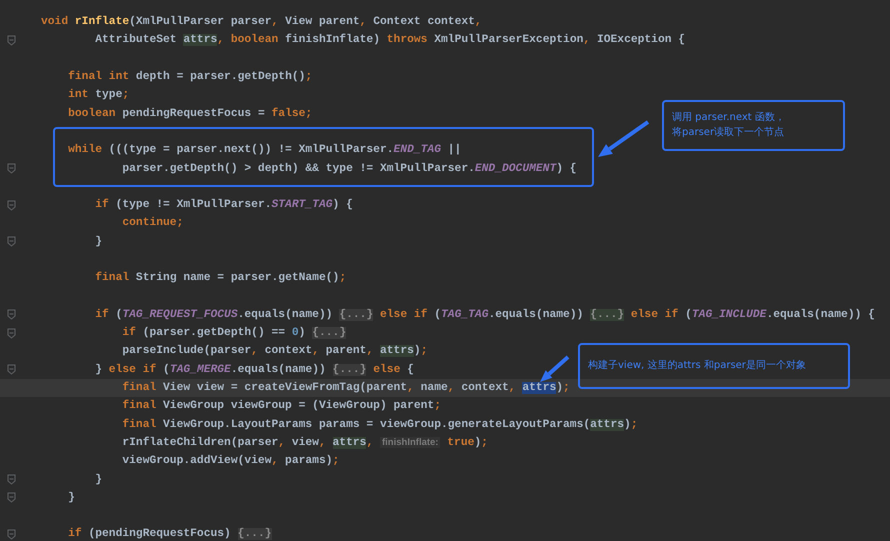 The height and width of the screenshot is (541, 890). Describe the element at coordinates (697, 366) in the screenshot. I see `callout-text: 构建子view, 这里的attrs 和parser是同一个对象` at that location.